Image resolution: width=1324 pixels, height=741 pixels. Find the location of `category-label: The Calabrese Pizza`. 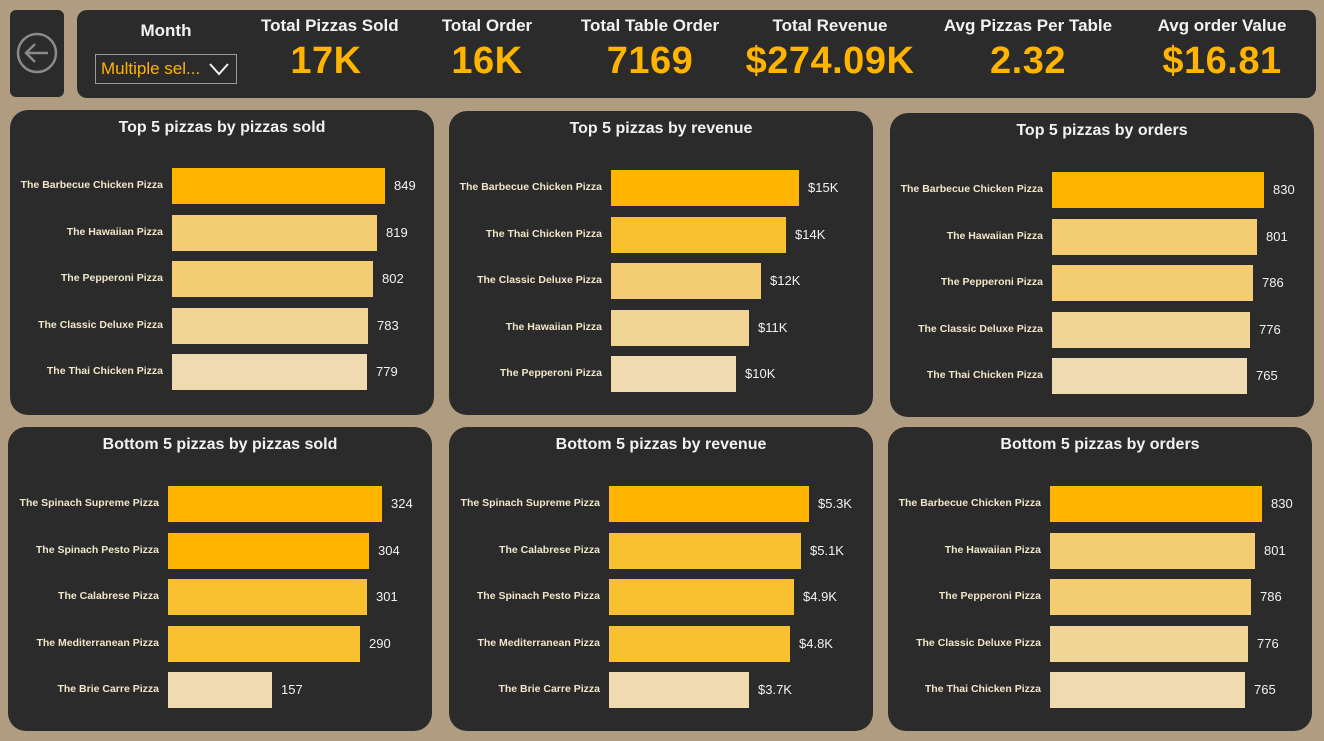

category-label: The Calabrese Pizza is located at coordinates (549, 549).